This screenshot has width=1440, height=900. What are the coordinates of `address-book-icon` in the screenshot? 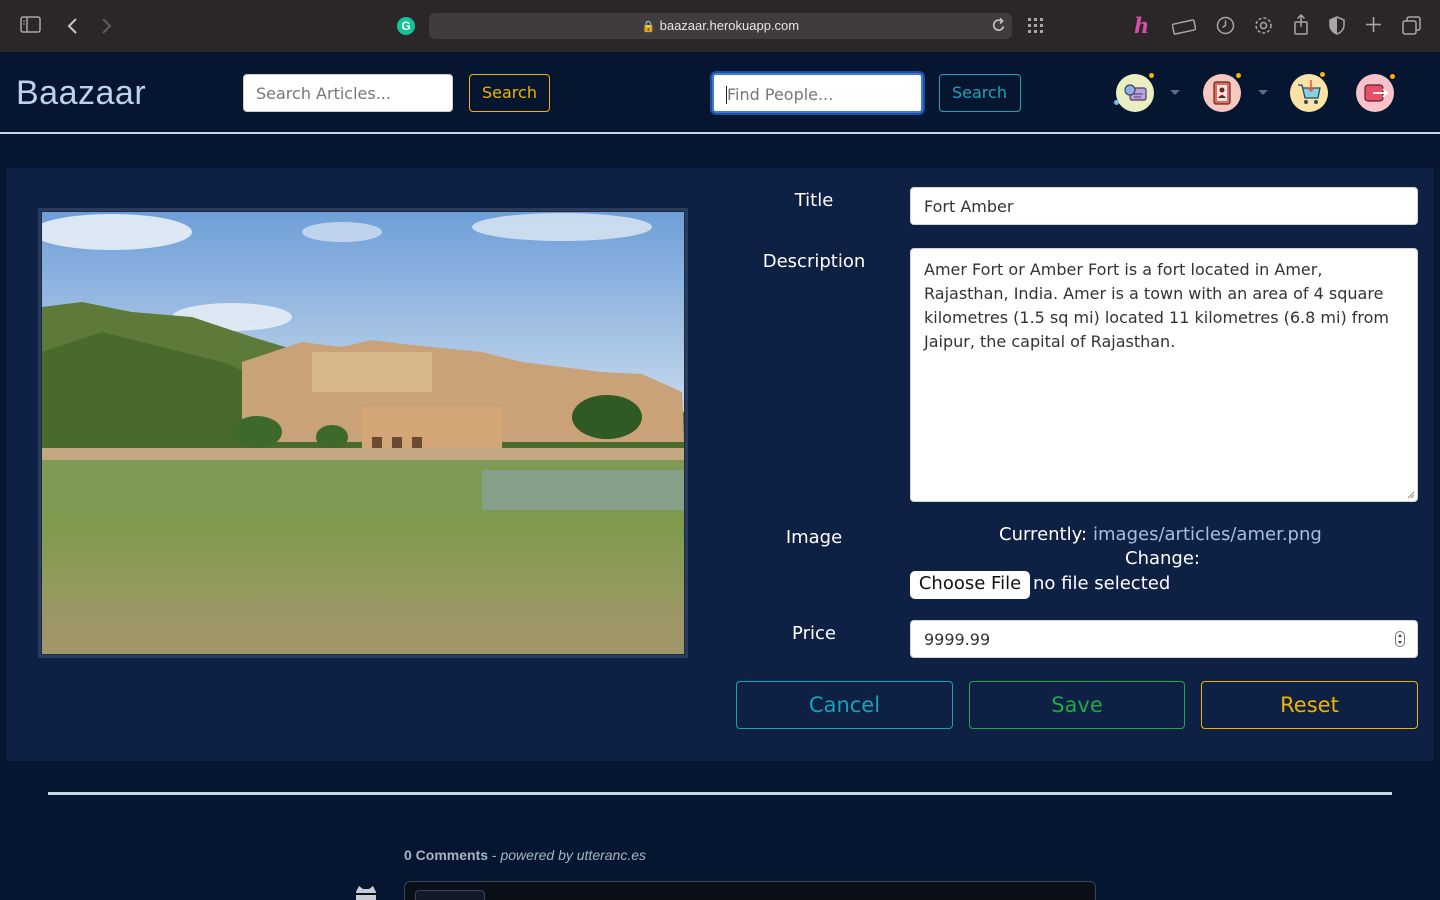 It's located at (1222, 92).